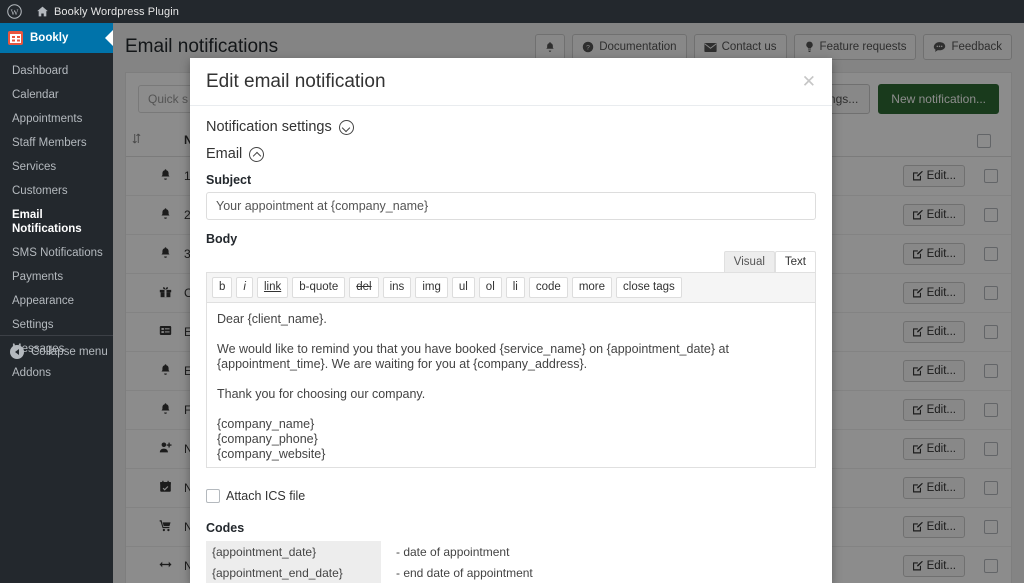  I want to click on notifications-bell-button, so click(550, 47).